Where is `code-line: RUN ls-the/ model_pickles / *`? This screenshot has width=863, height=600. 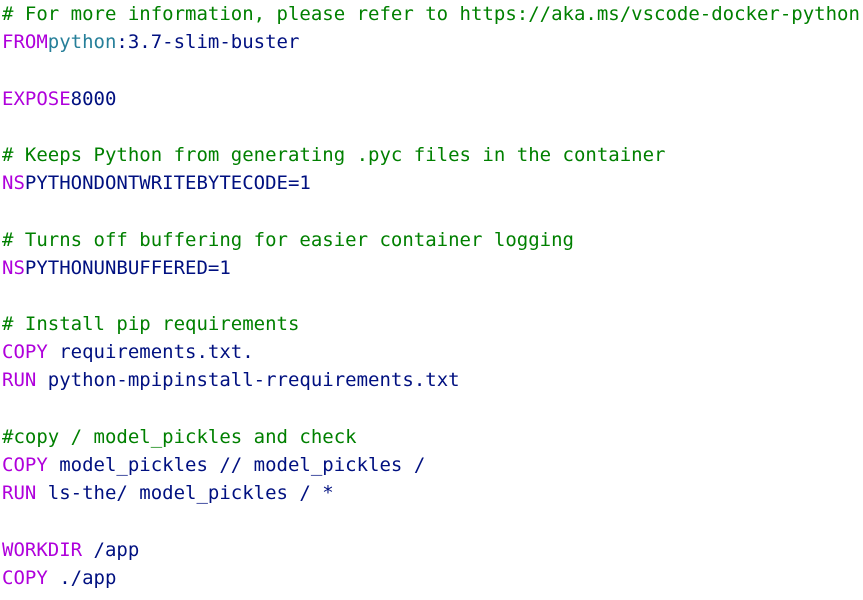
code-line: RUN ls-the/ model_pickles / * is located at coordinates (431, 493).